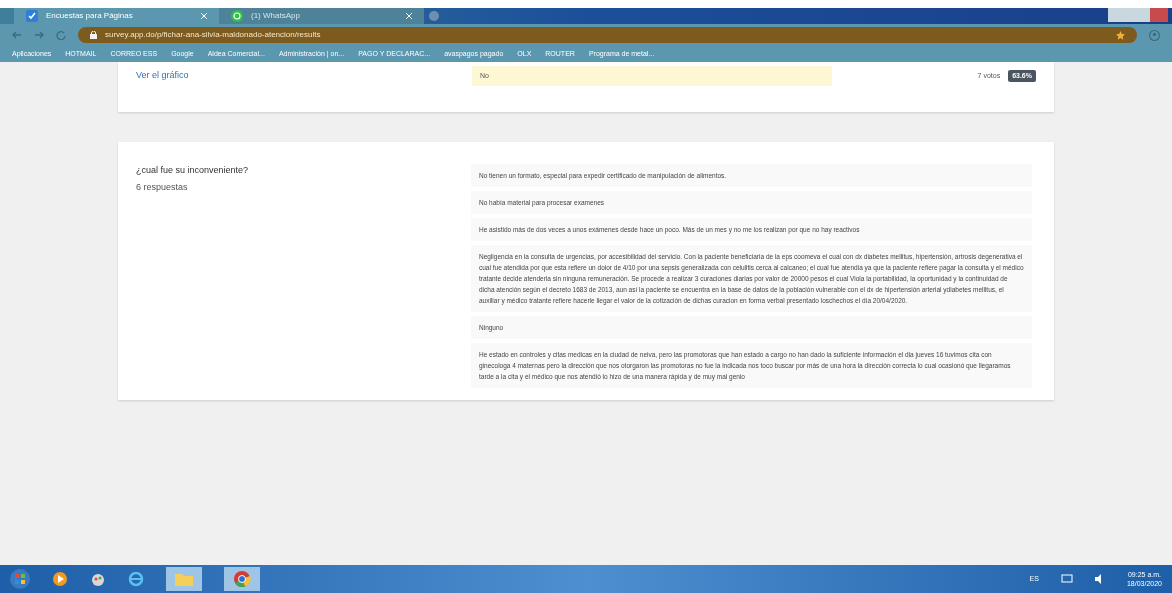 Image resolution: width=1172 pixels, height=593 pixels. Describe the element at coordinates (304, 76) in the screenshot. I see `chart-link: Ver el gráfico` at that location.